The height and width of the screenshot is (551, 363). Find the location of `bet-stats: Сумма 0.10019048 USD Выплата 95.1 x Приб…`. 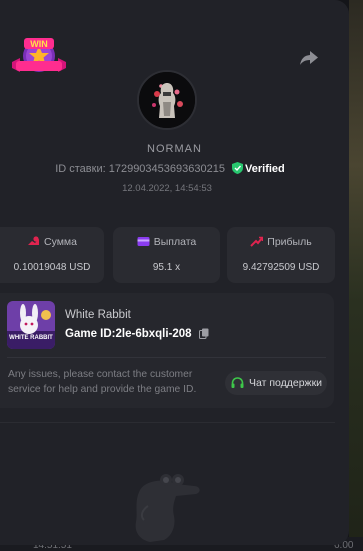

bet-stats: Сумма 0.10019048 USD Выплата 95.1 x Приб… is located at coordinates (174, 255).